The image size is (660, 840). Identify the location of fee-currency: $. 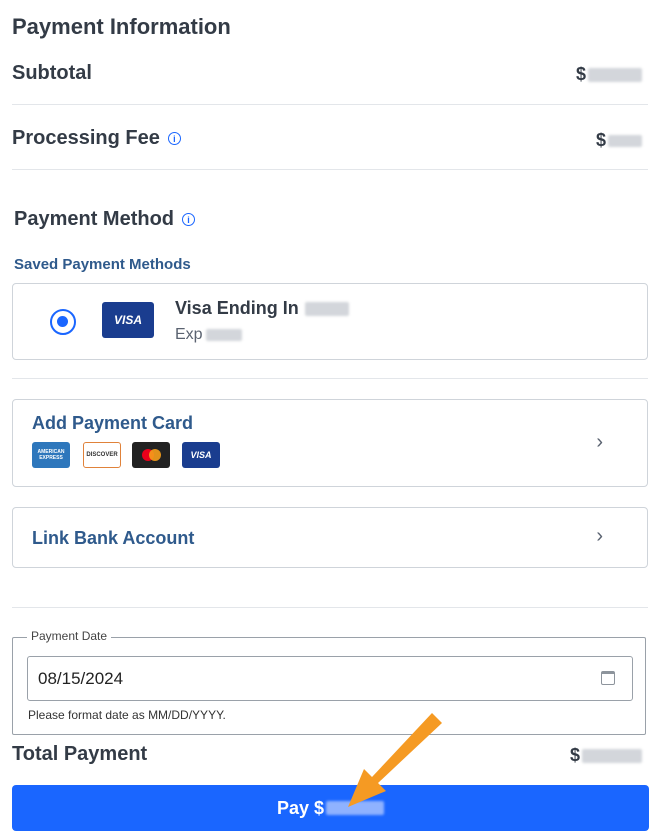
(600, 140).